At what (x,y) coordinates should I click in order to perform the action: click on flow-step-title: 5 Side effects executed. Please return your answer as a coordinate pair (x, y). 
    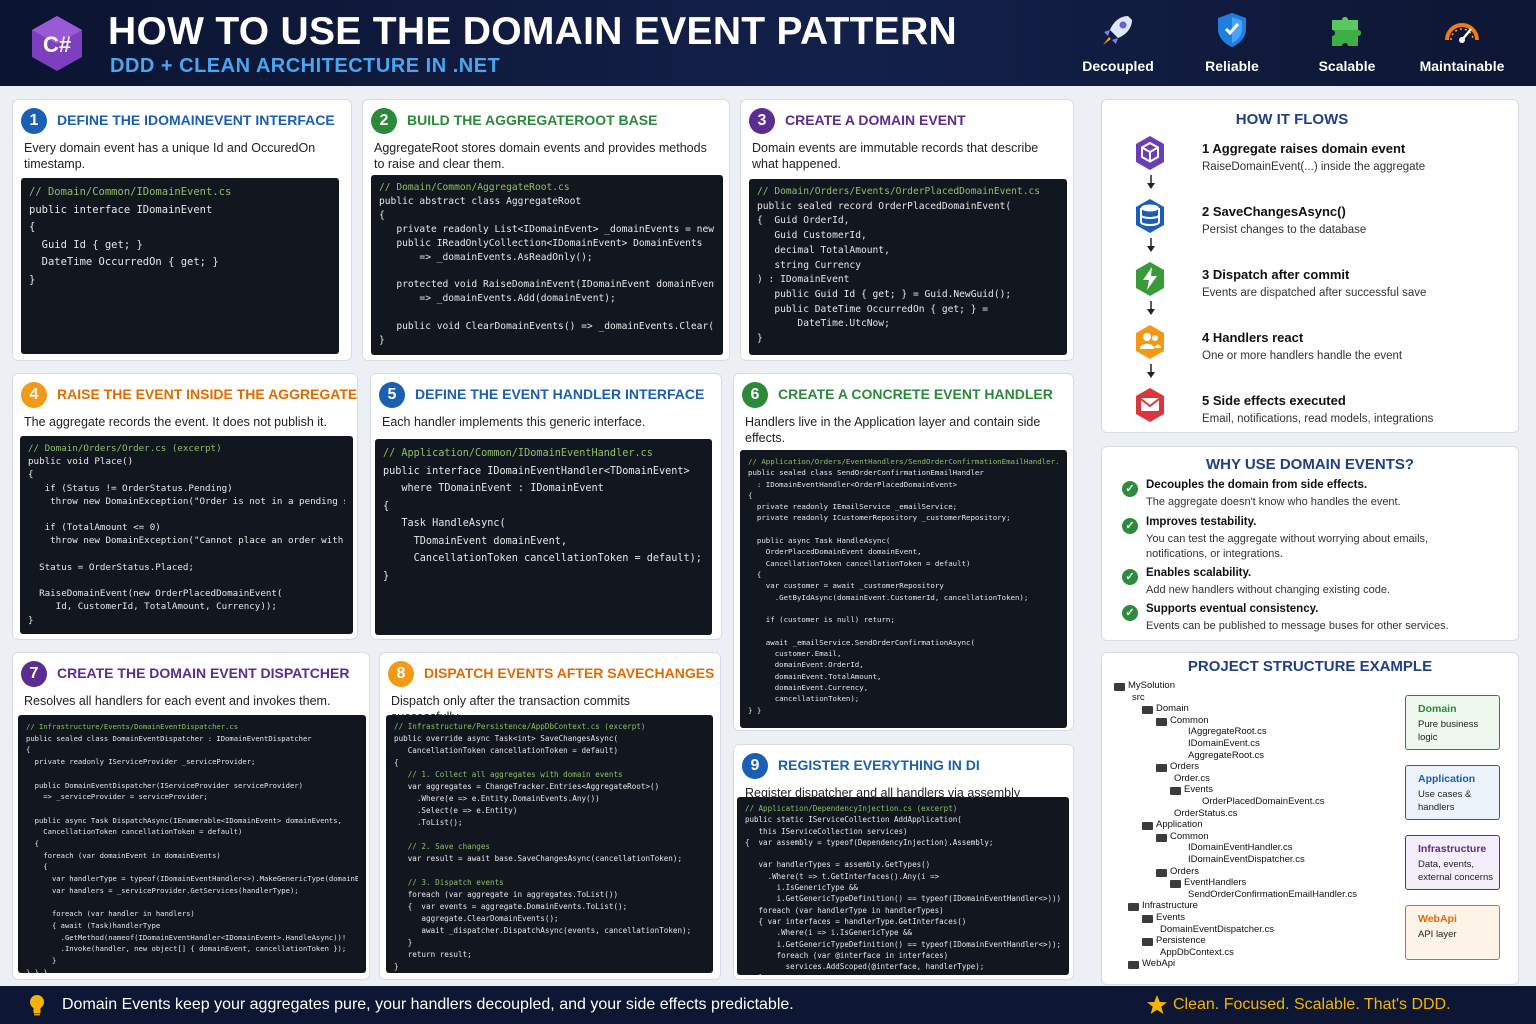
    Looking at the image, I should click on (1274, 400).